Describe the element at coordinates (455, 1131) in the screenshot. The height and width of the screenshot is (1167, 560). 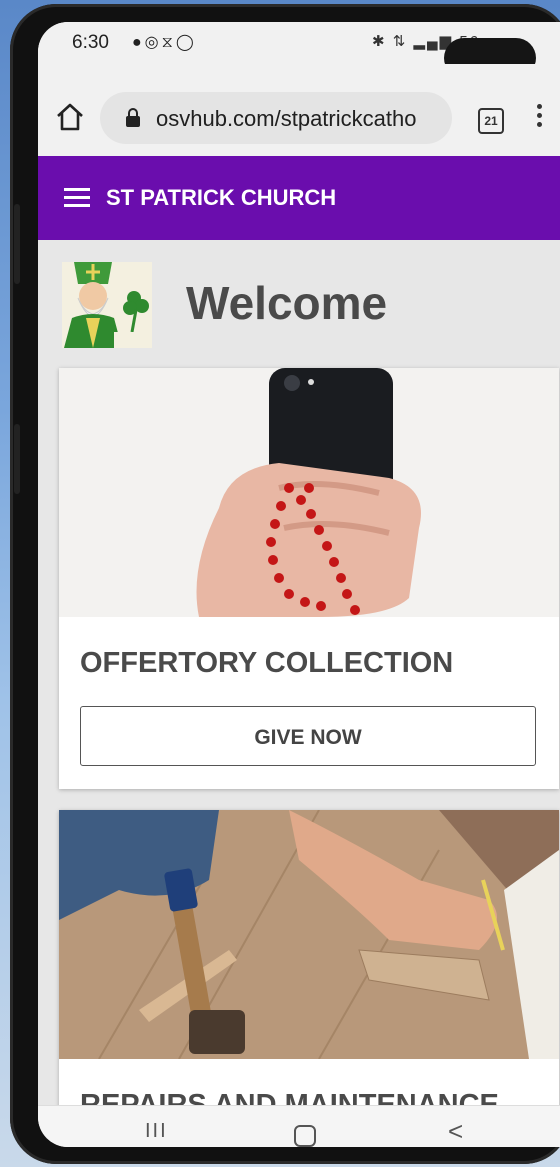
I see `back-button: <` at that location.